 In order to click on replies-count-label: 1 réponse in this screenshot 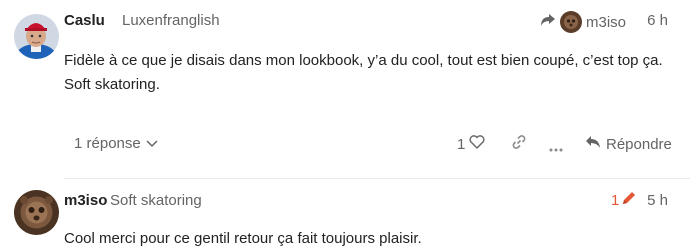, I will do `click(107, 143)`.